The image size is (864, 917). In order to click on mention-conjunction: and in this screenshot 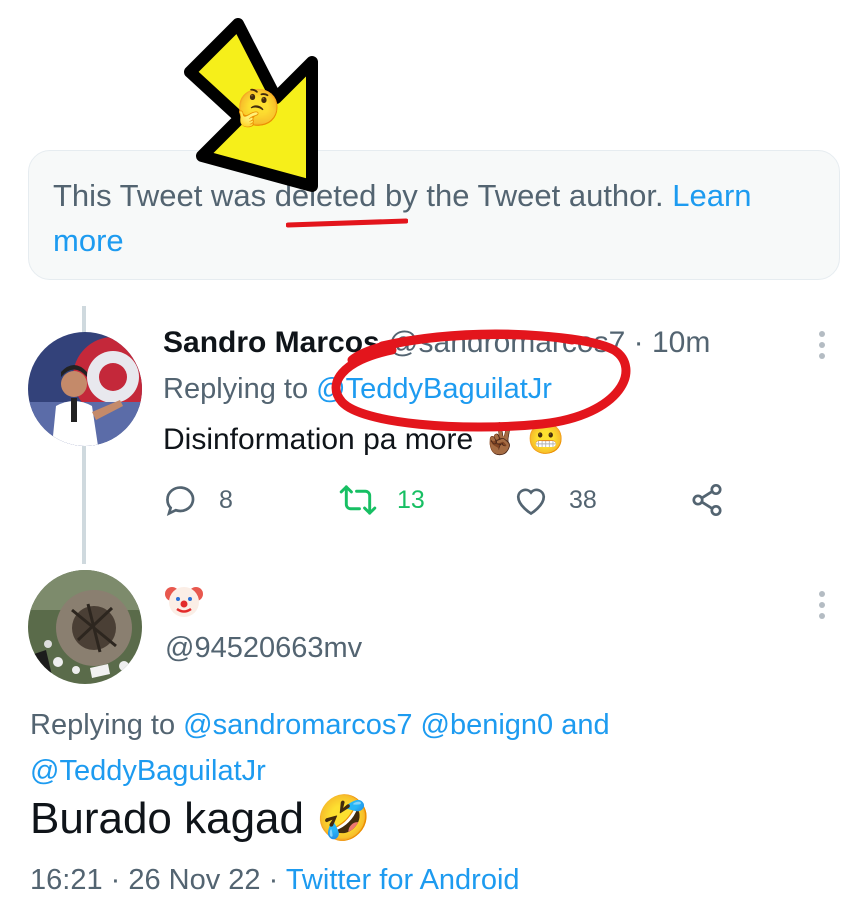, I will do `click(581, 725)`.